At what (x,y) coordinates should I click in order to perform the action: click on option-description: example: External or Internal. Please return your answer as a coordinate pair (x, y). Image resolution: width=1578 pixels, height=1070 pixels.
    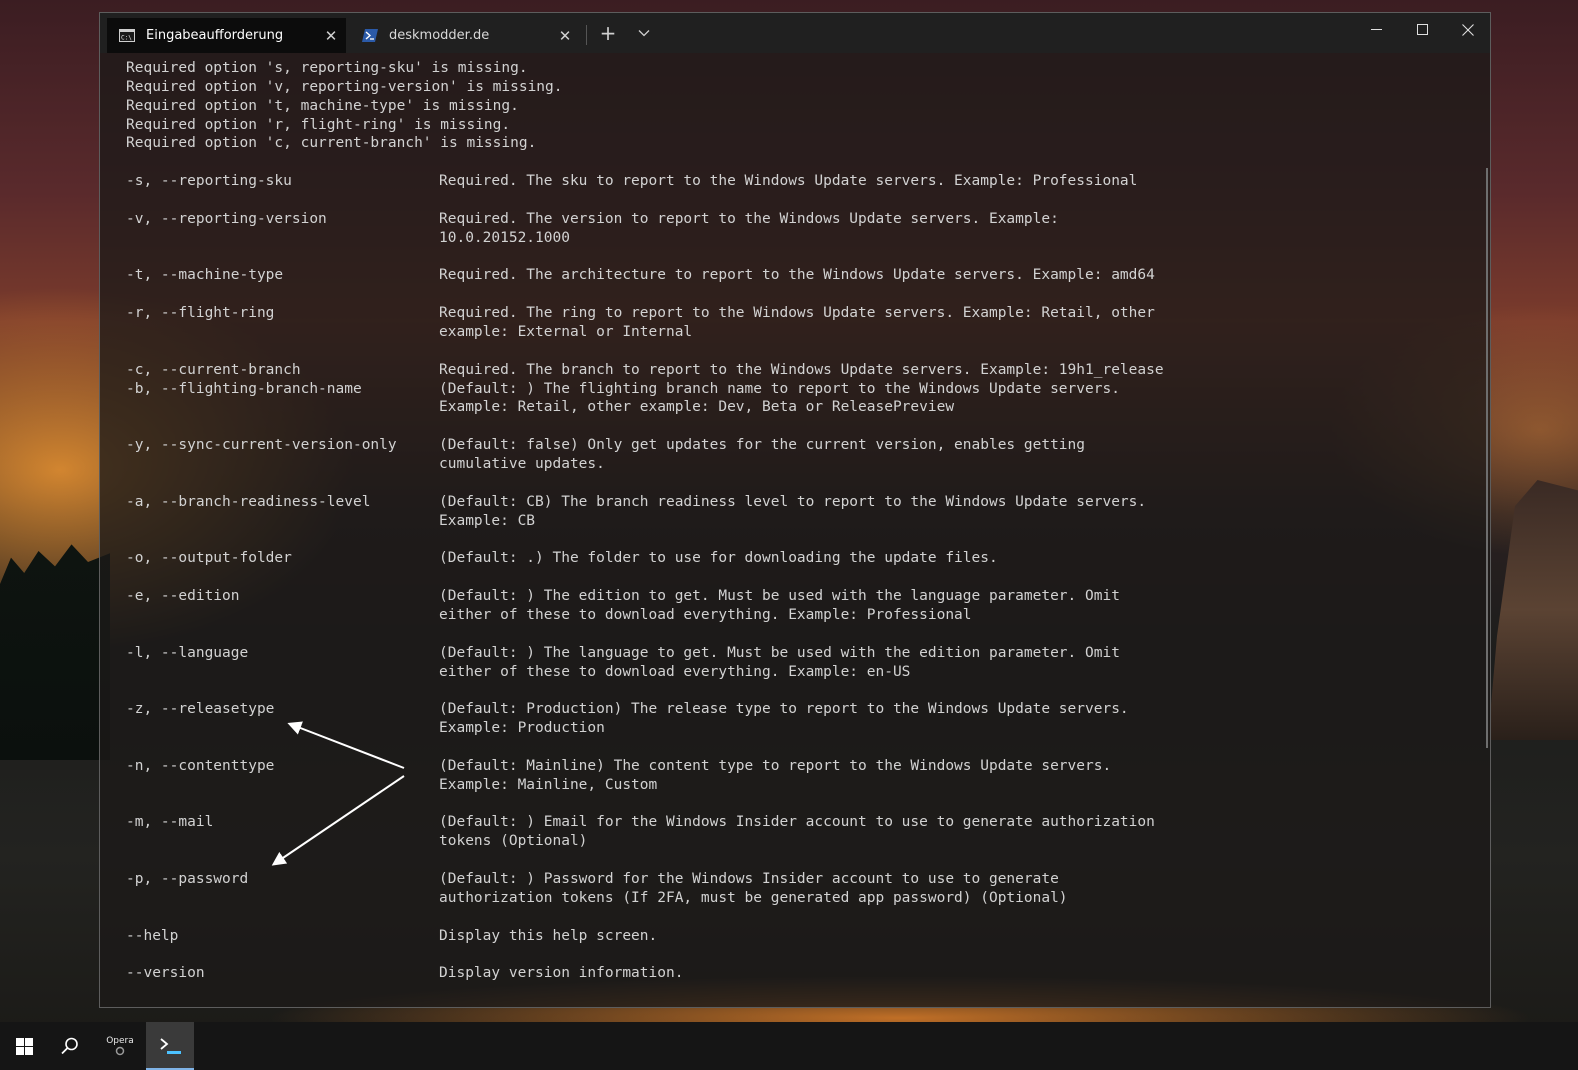
    Looking at the image, I should click on (566, 332).